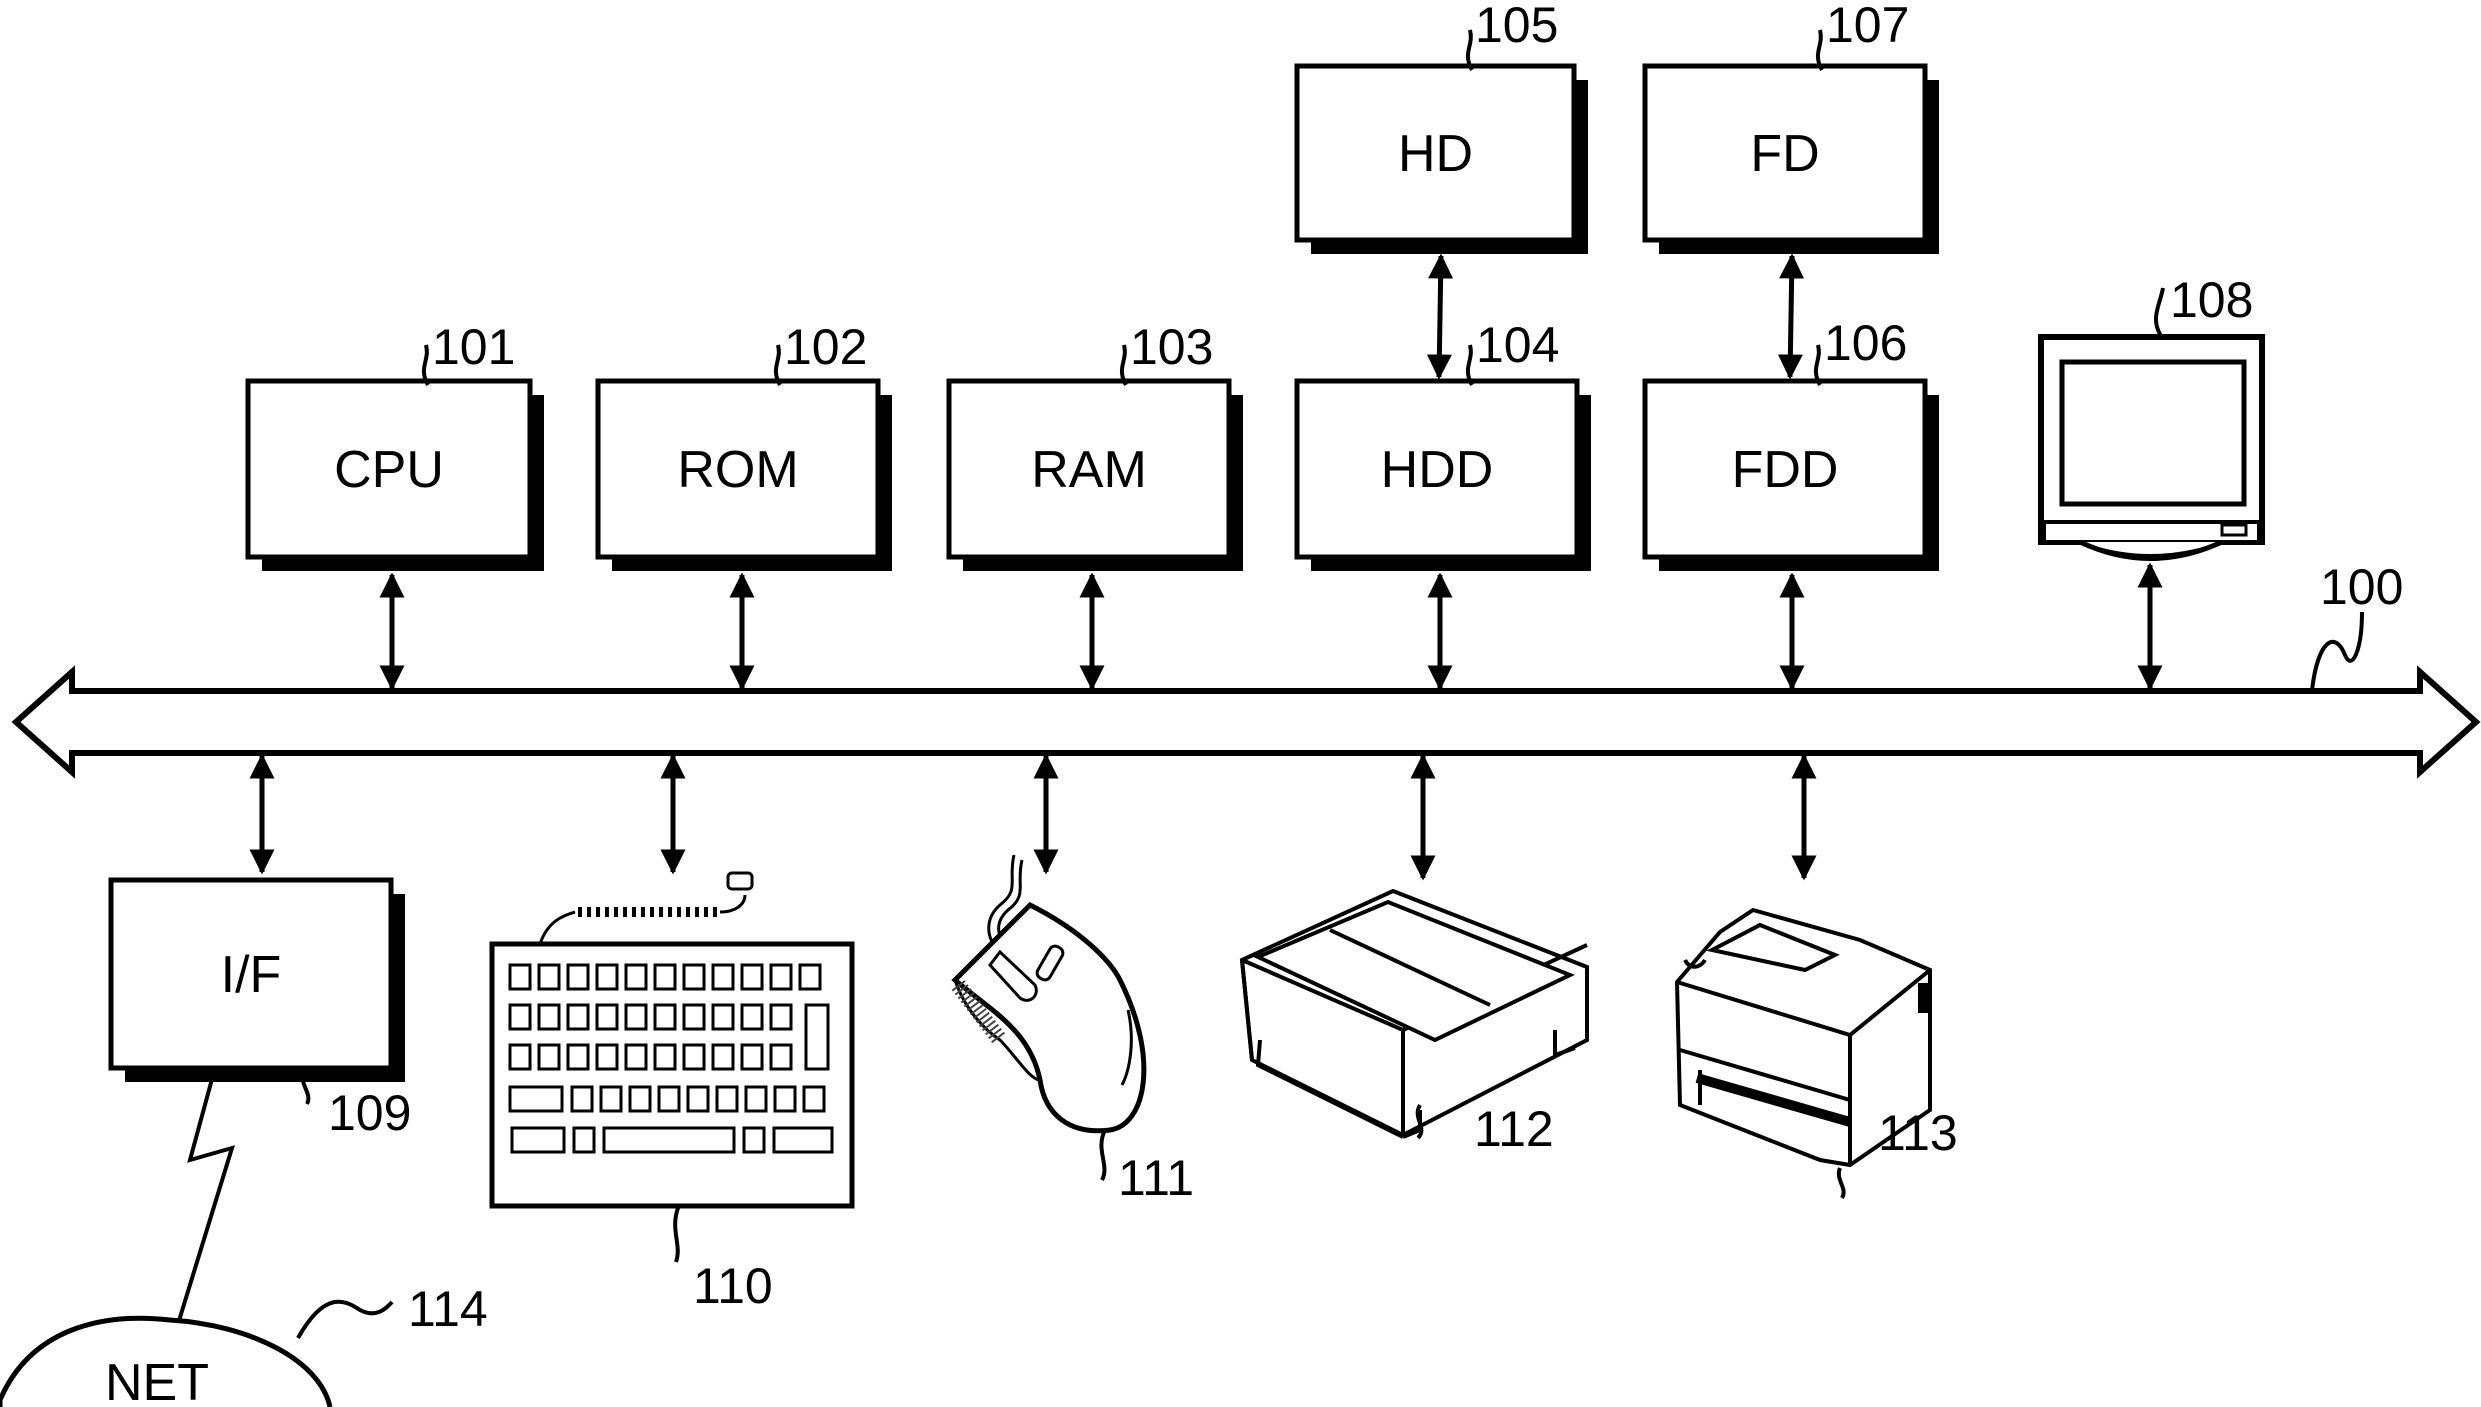  I want to click on mouse-ref: 111, so click(1156, 1178).